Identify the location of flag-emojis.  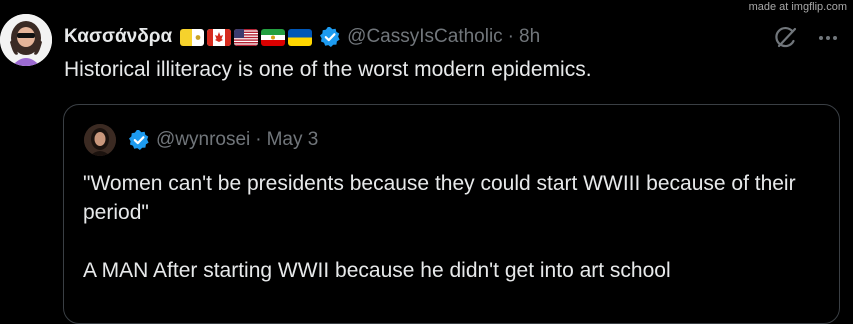
(246, 37).